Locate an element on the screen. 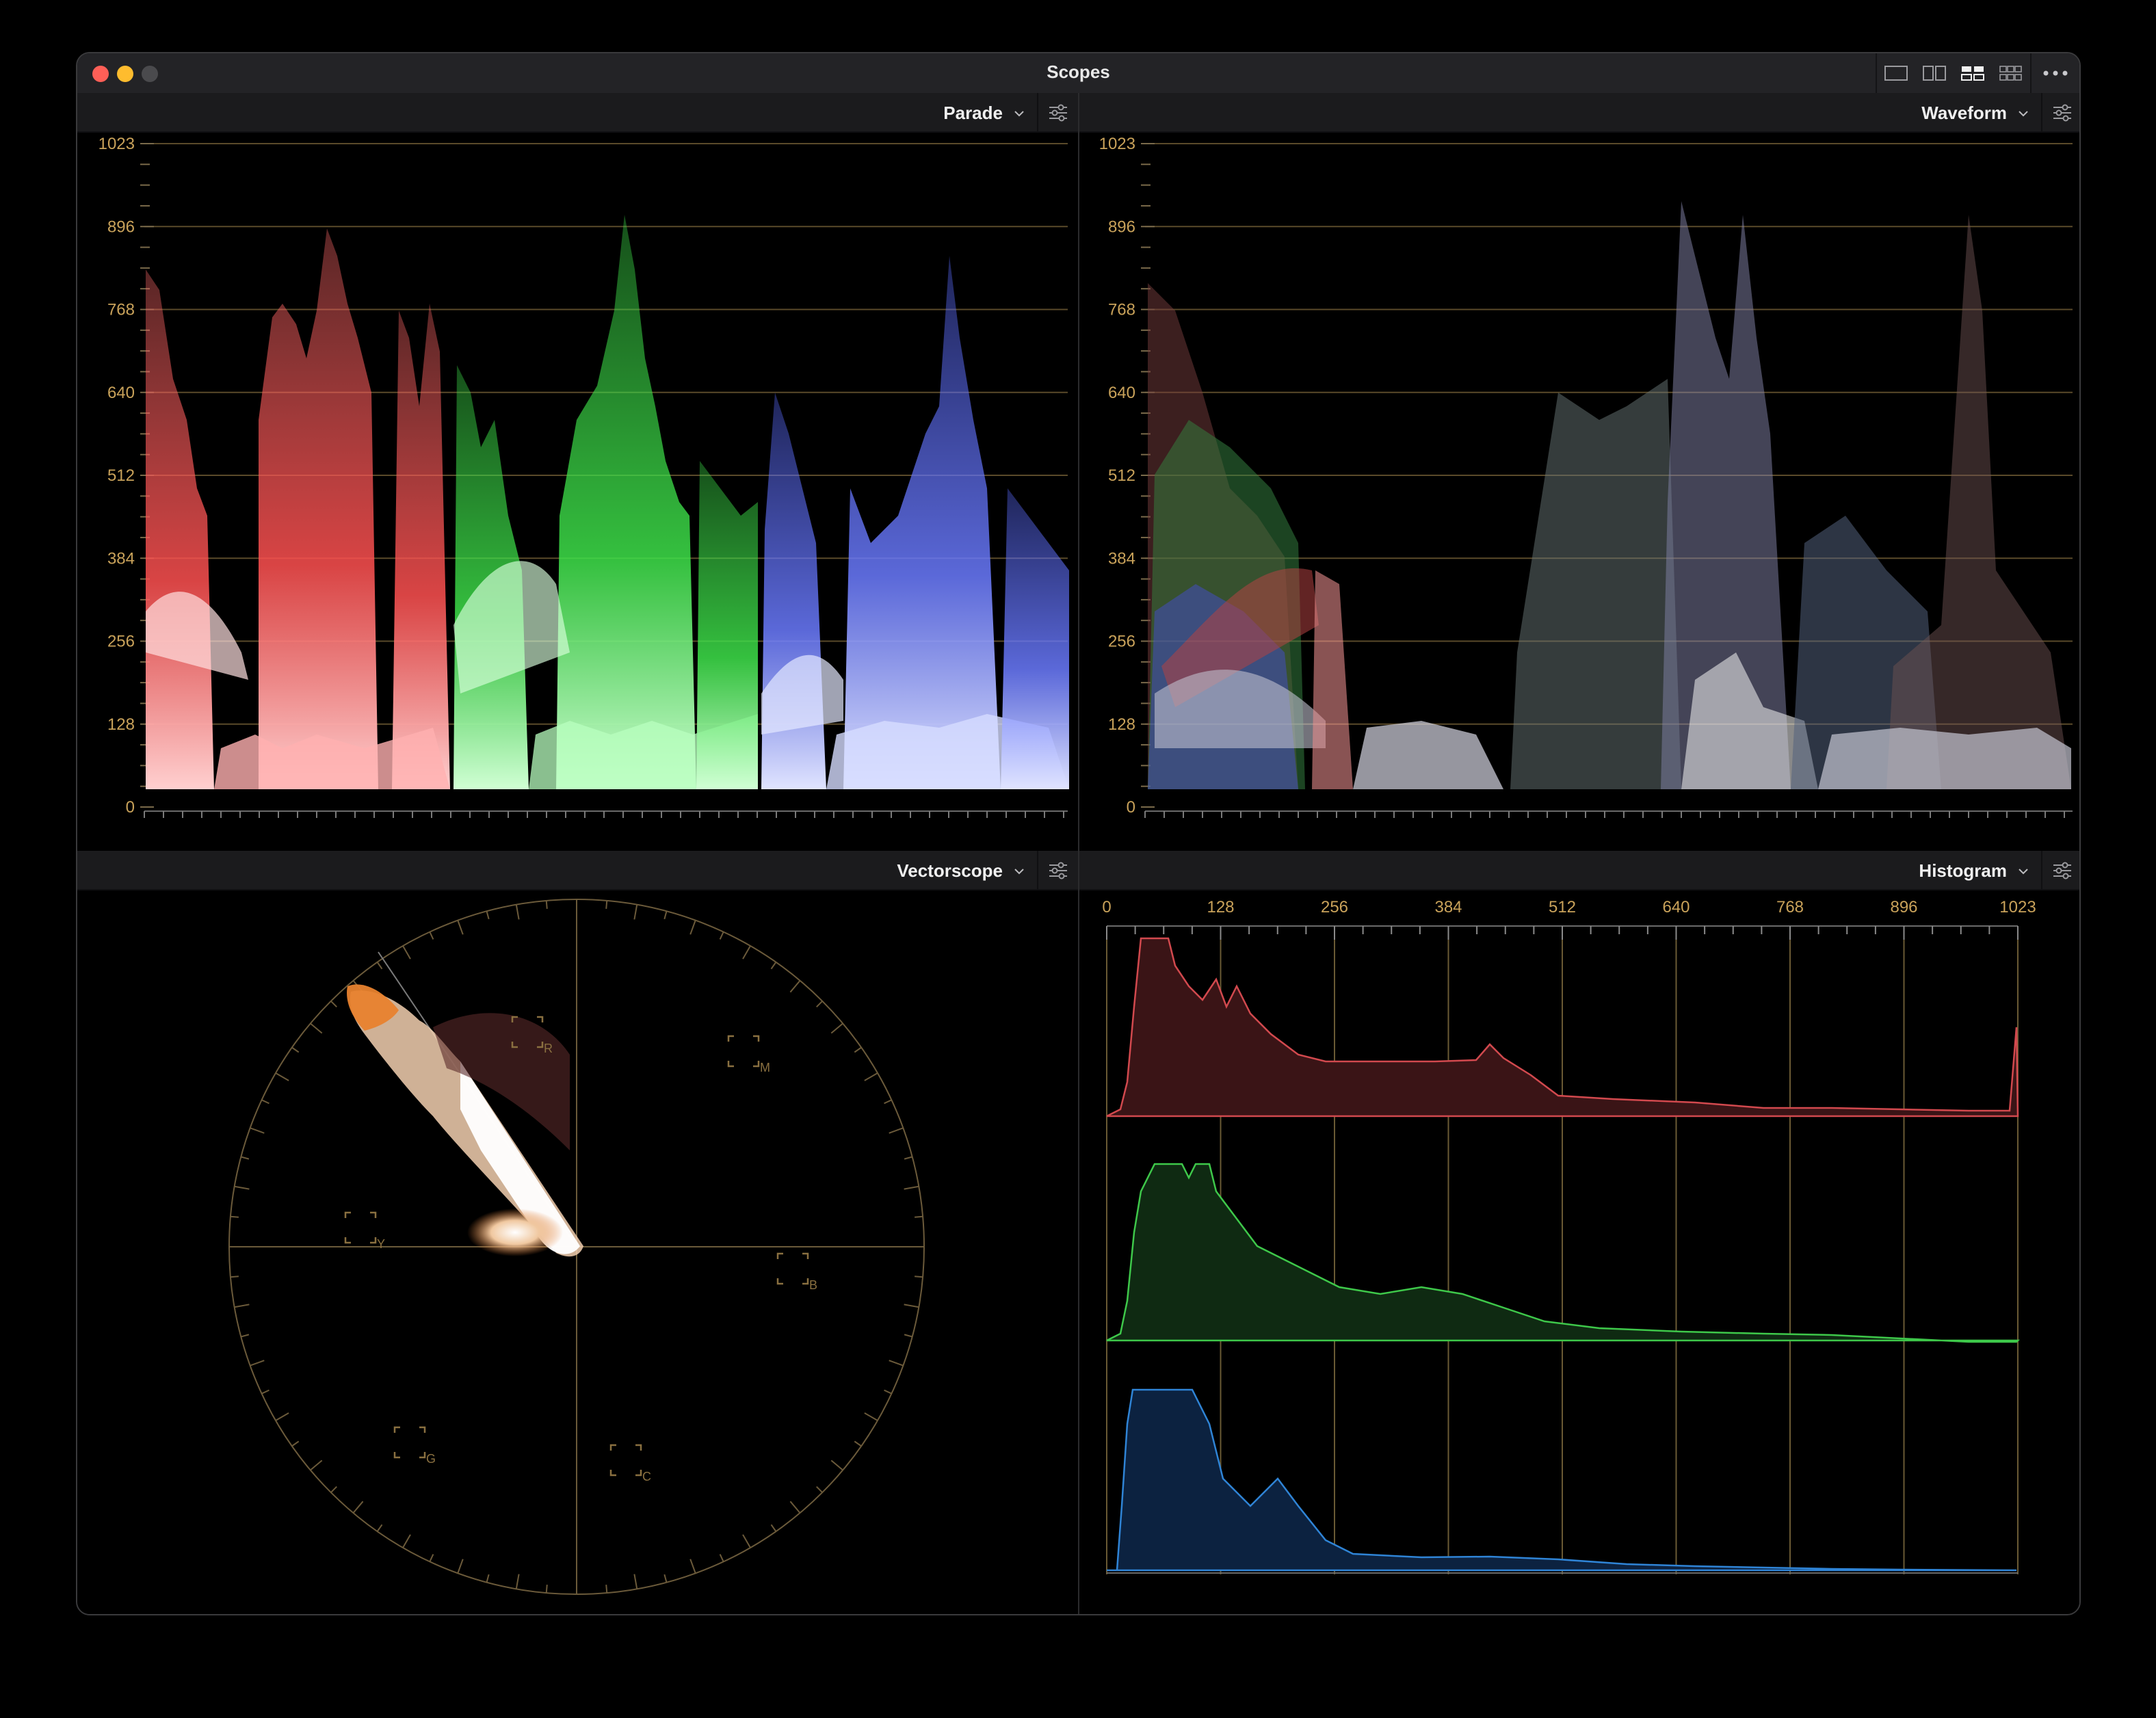 The height and width of the screenshot is (1718, 2156). parade-scale-labels: 0 128 256 384 512 640 768 896 1023 is located at coordinates (116, 476).